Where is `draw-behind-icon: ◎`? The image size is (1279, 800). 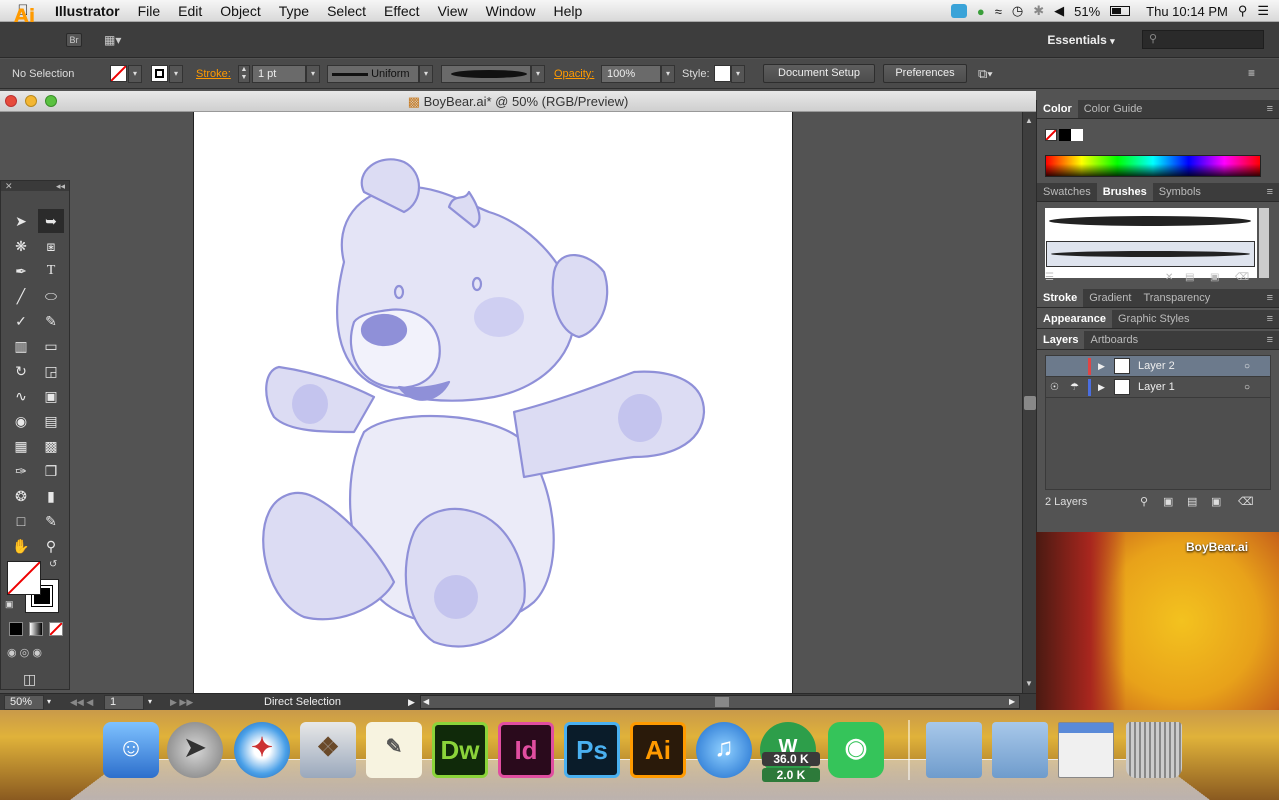 draw-behind-icon: ◎ is located at coordinates (25, 653).